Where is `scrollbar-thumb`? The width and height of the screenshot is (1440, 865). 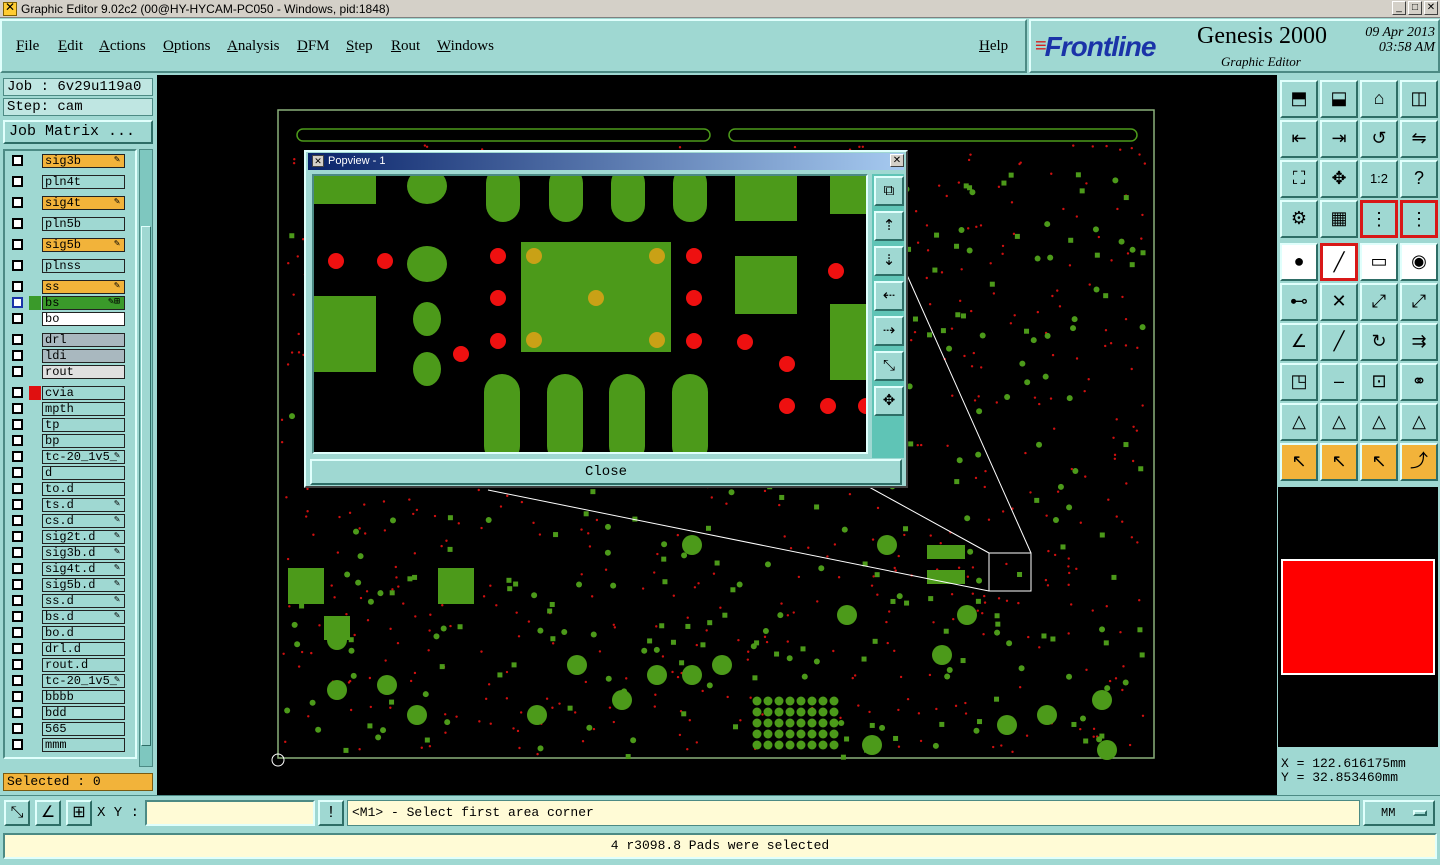
scrollbar-thumb is located at coordinates (146, 486).